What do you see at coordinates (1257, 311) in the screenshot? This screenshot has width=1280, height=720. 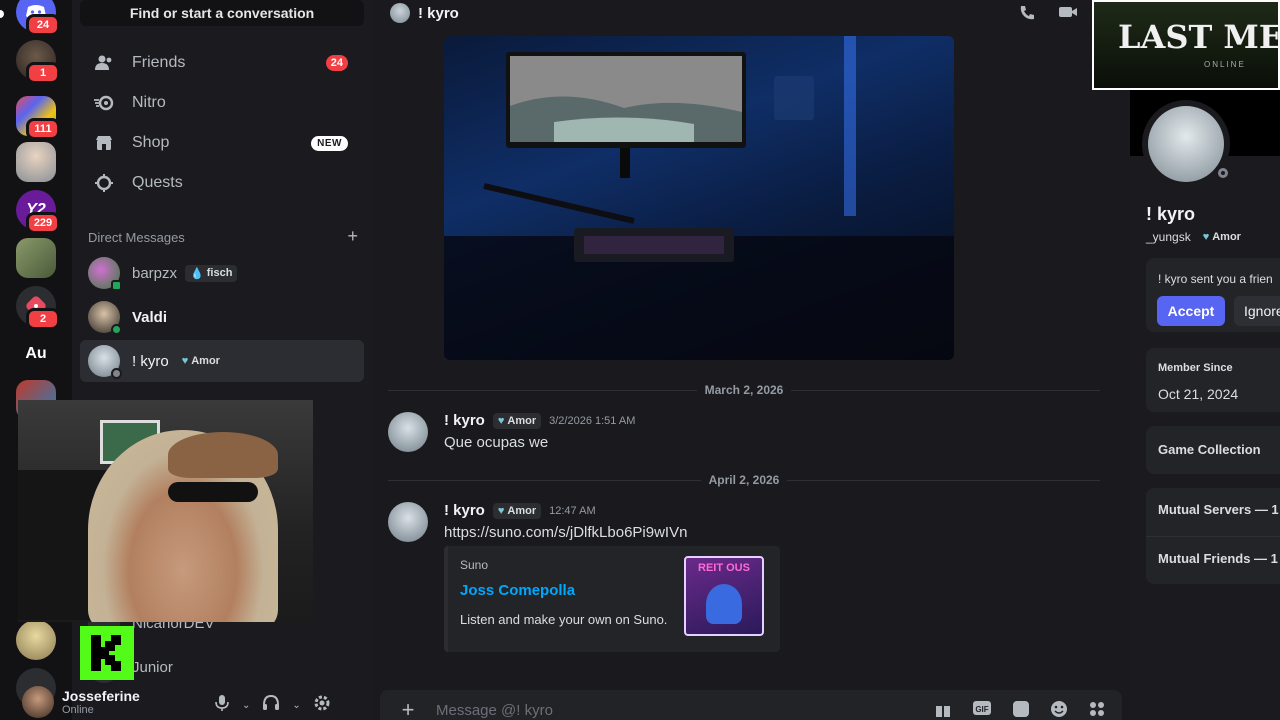 I see `ignore-button: Ignore` at bounding box center [1257, 311].